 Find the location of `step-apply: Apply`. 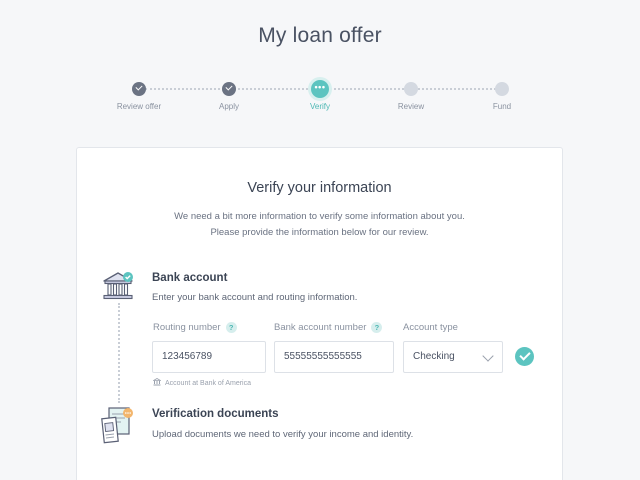

step-apply: Apply is located at coordinates (229, 95).